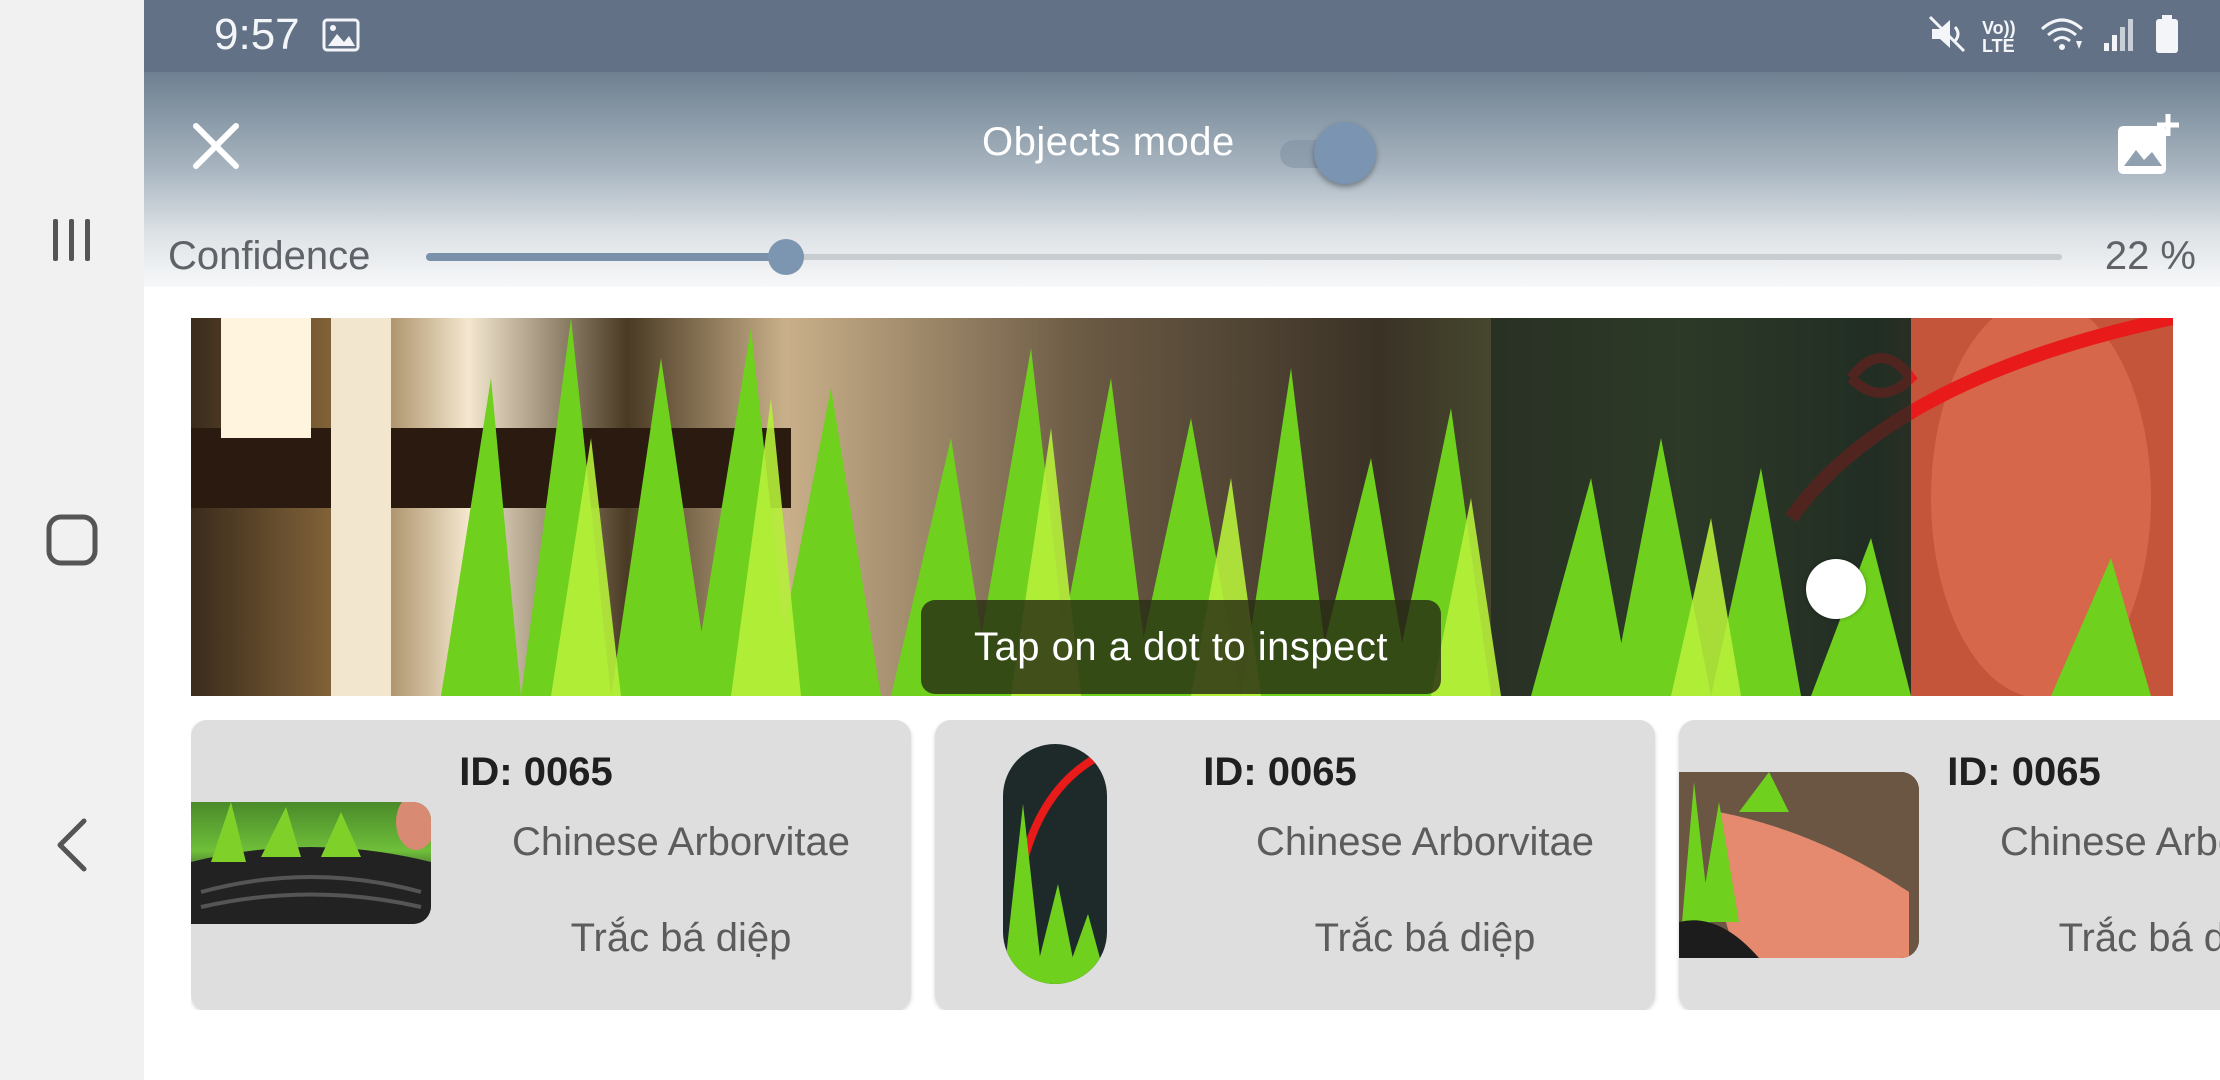  I want to click on detection-dot, so click(1836, 589).